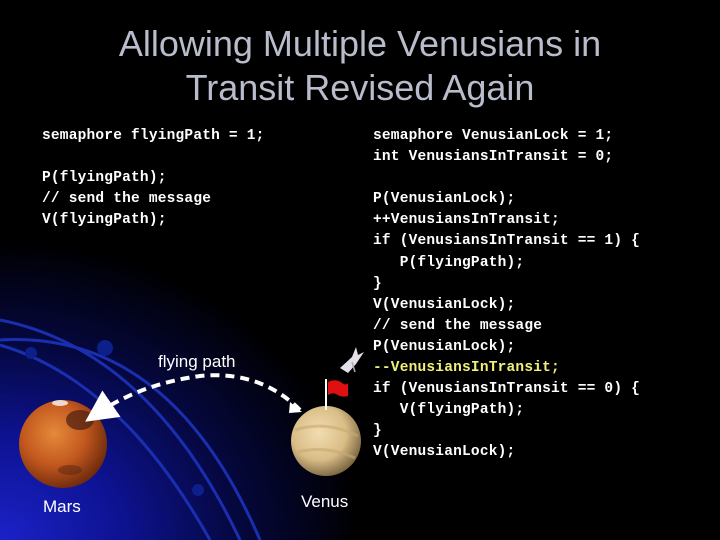 The width and height of the screenshot is (720, 540). What do you see at coordinates (352, 360) in the screenshot?
I see `spaceship-icon` at bounding box center [352, 360].